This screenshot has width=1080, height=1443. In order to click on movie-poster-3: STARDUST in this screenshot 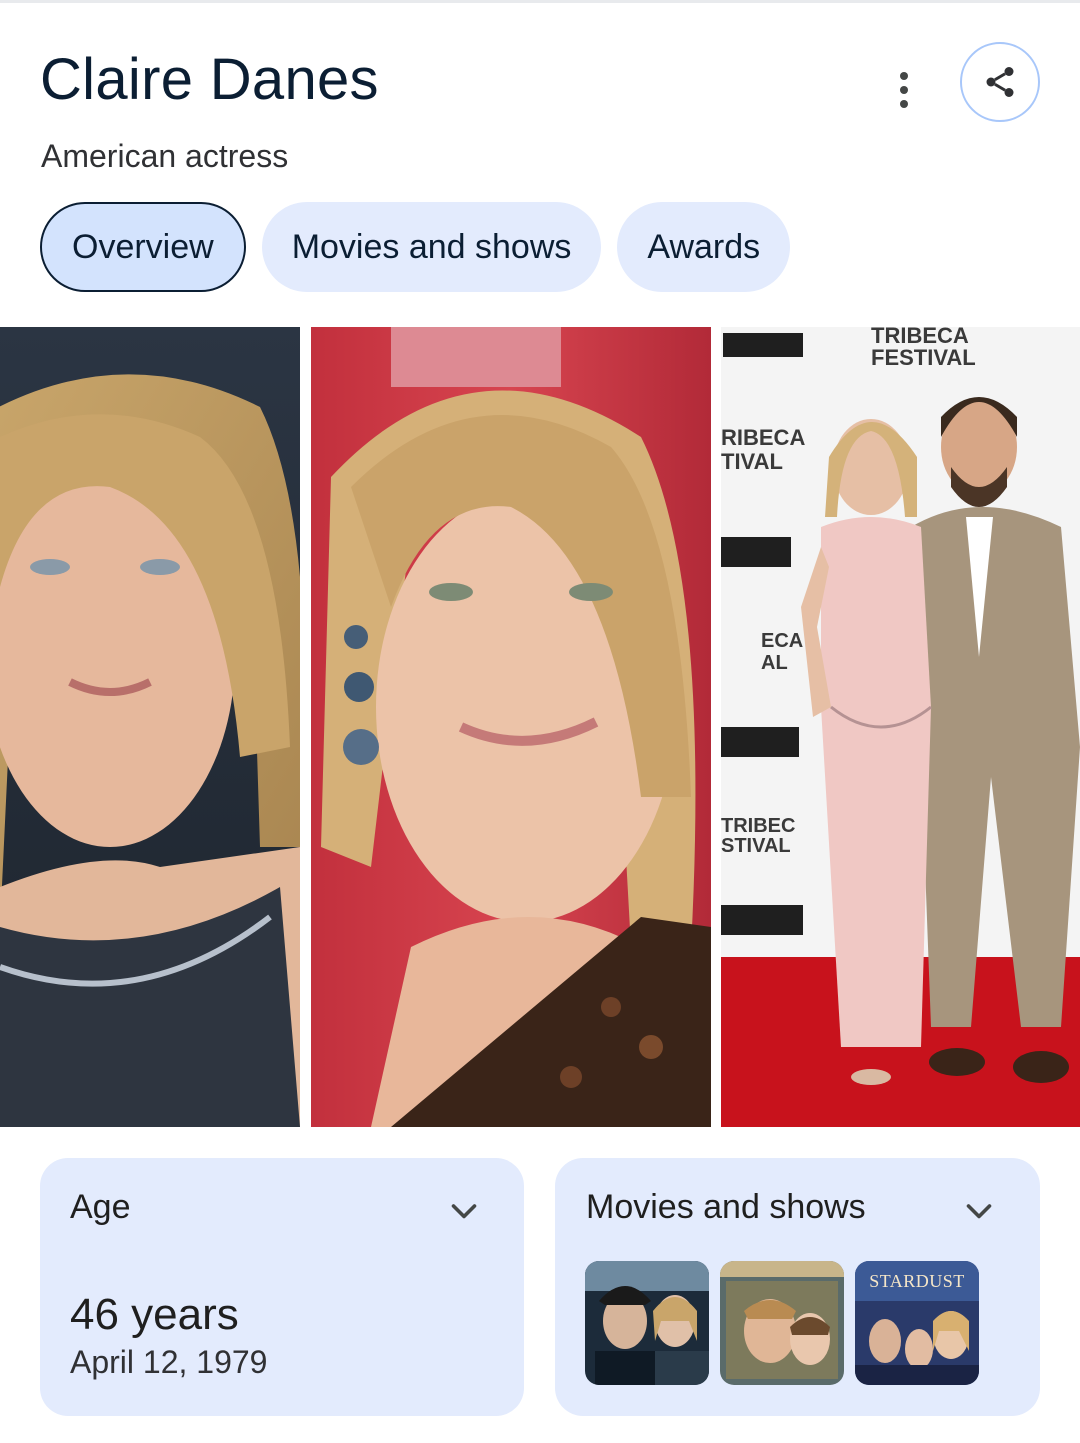, I will do `click(917, 1323)`.